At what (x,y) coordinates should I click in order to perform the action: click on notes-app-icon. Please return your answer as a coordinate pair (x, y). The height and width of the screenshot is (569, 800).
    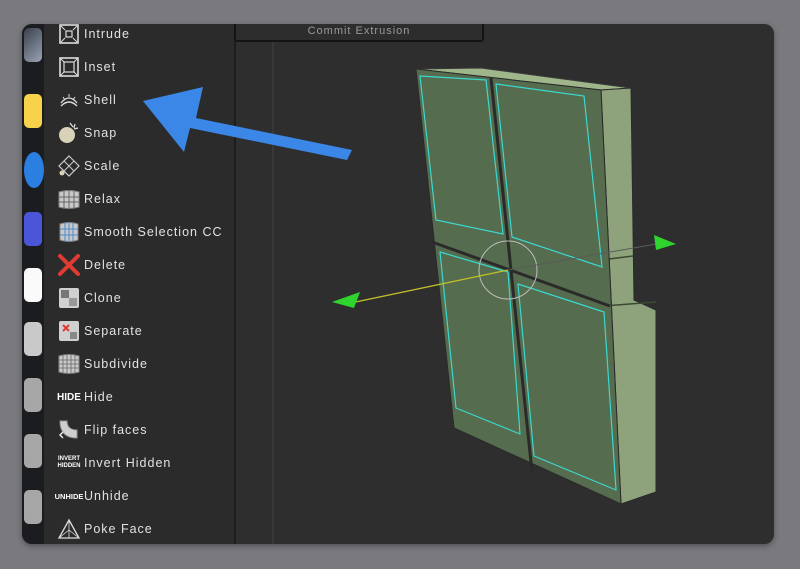
    Looking at the image, I should click on (33, 111).